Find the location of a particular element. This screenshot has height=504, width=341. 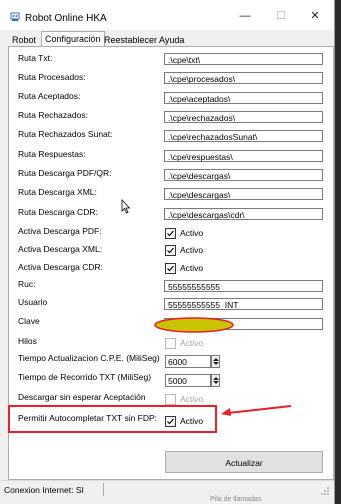

ruta-descarga-cdr-label: Ruta Descarga CDR: is located at coordinates (58, 212).